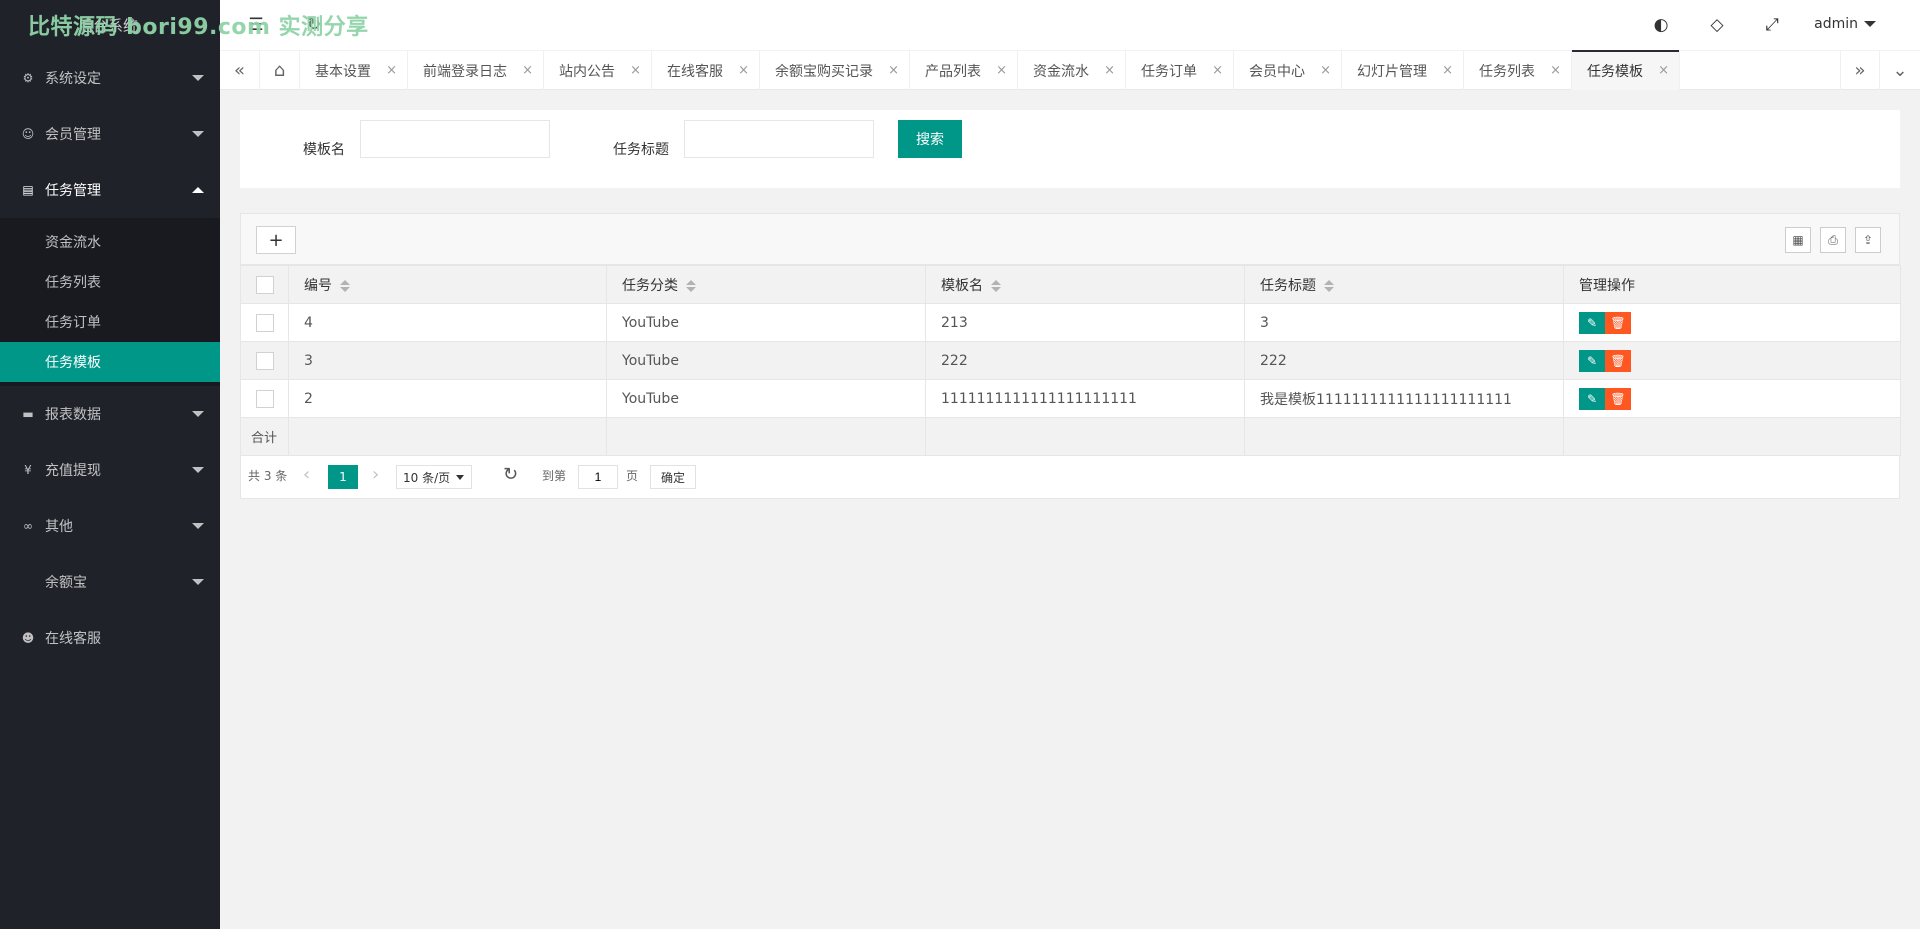 The height and width of the screenshot is (929, 1920). Describe the element at coordinates (1833, 240) in the screenshot. I see `print-icon: ⎙` at that location.